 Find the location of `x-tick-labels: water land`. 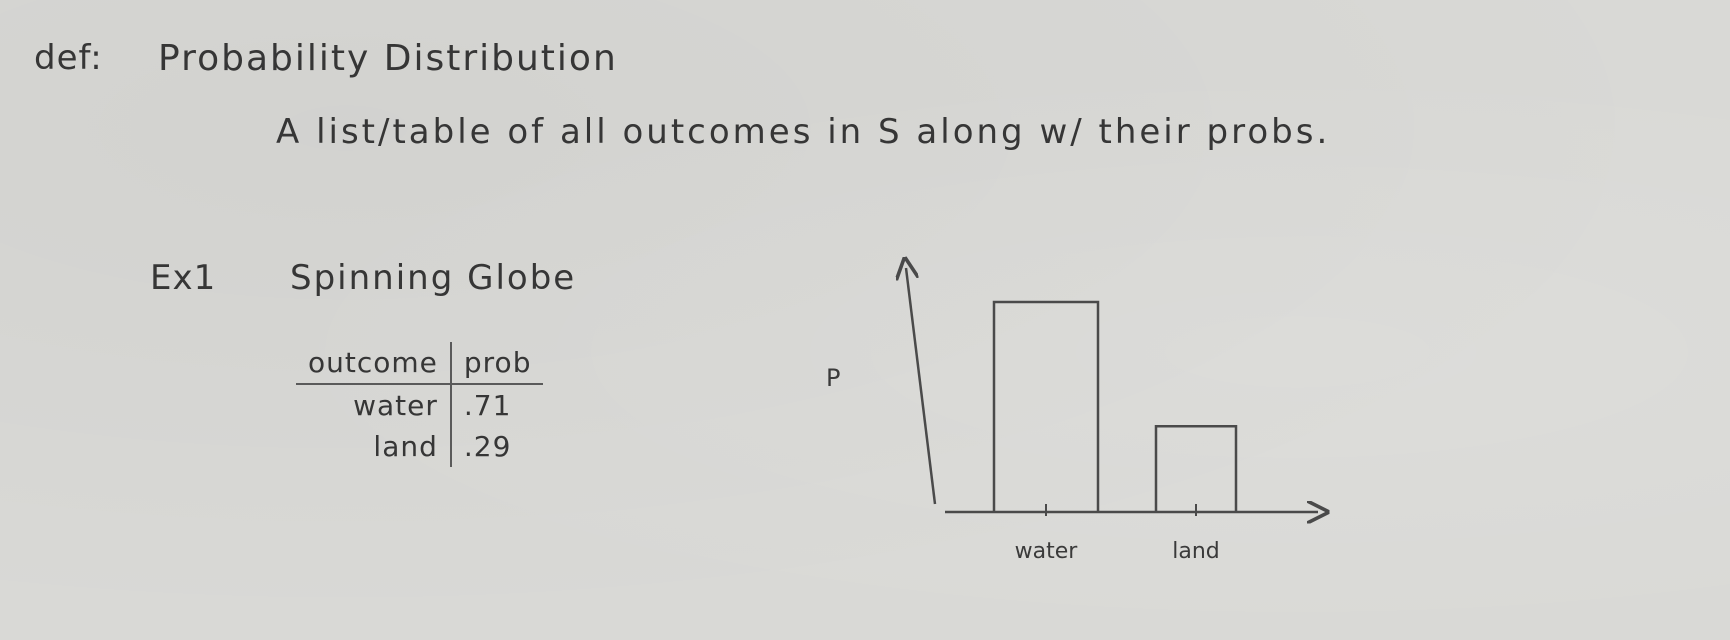

x-tick-labels: water land is located at coordinates (1117, 551).